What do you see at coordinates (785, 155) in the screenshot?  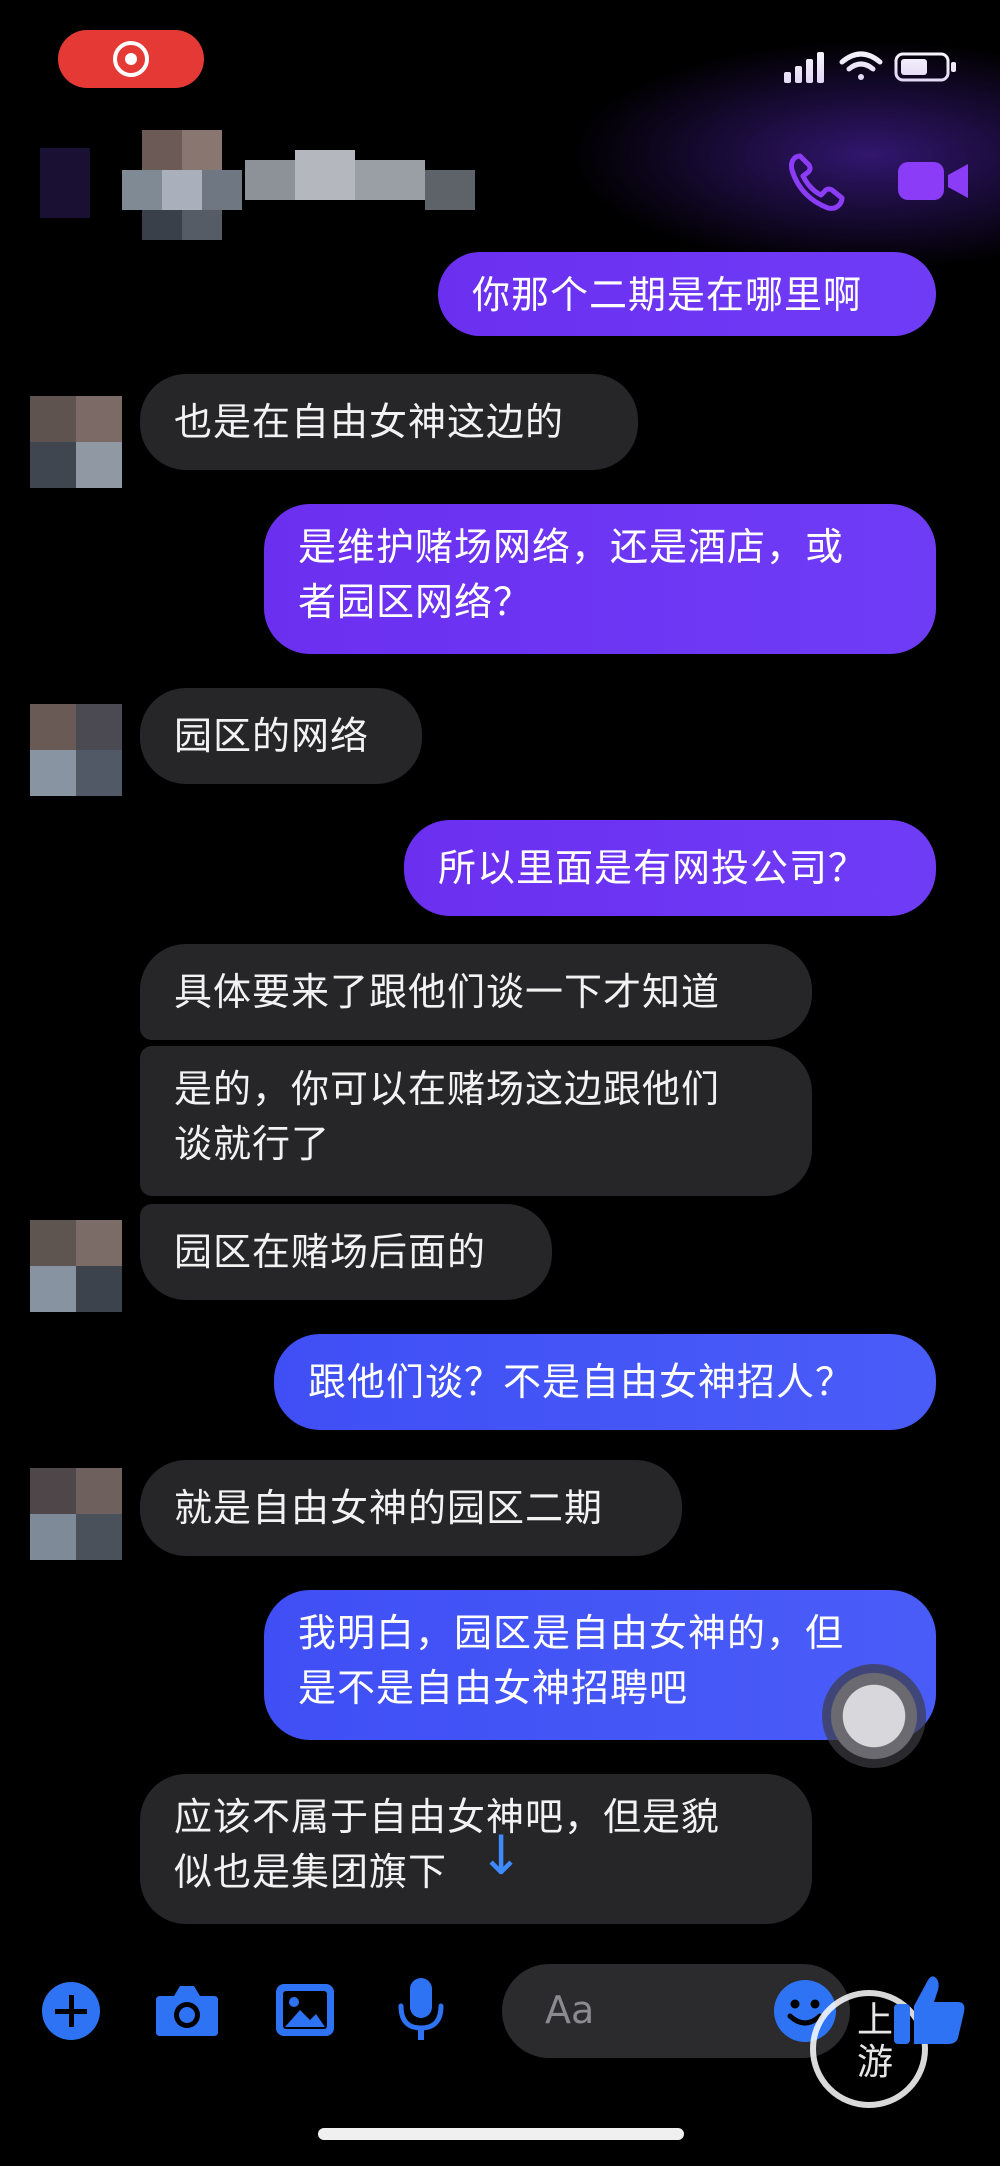 I see `header-background-glow` at bounding box center [785, 155].